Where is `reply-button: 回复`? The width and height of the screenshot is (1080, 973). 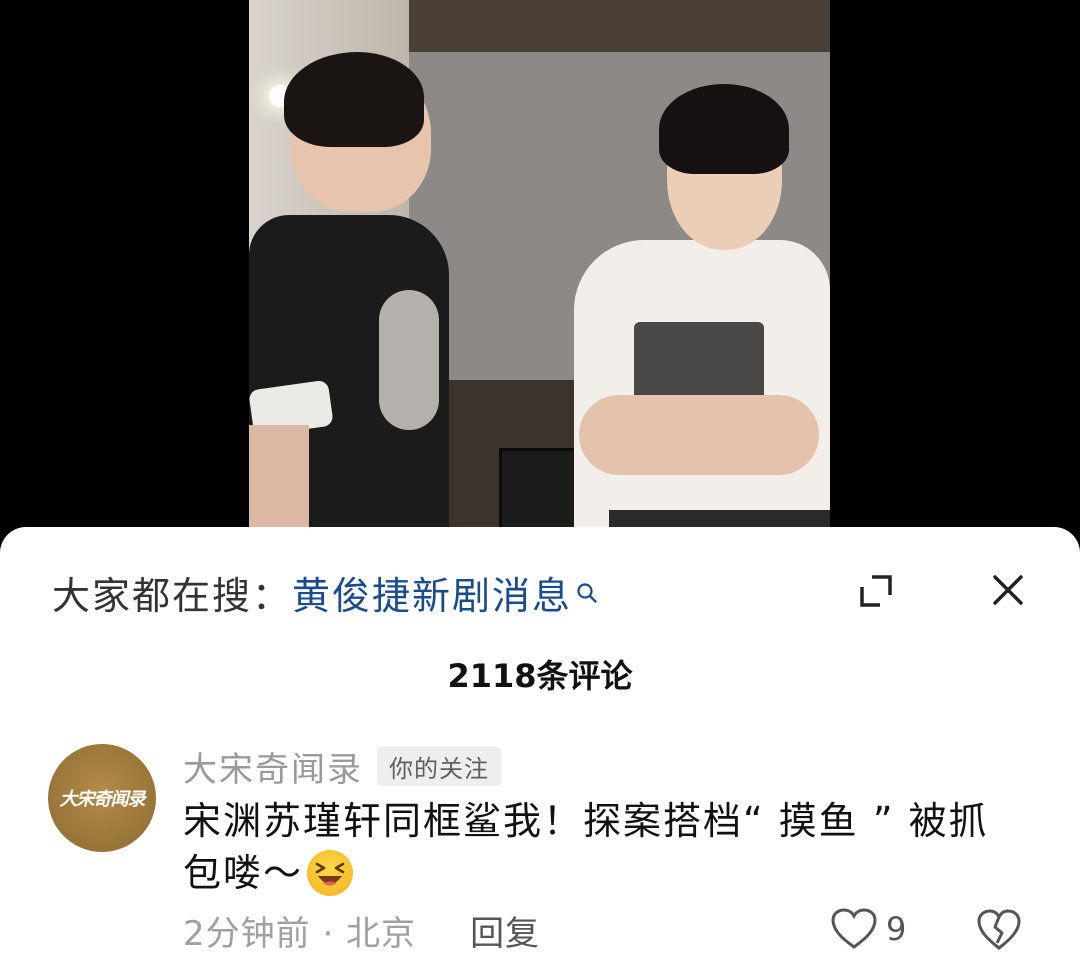
reply-button: 回复 is located at coordinates (505, 930).